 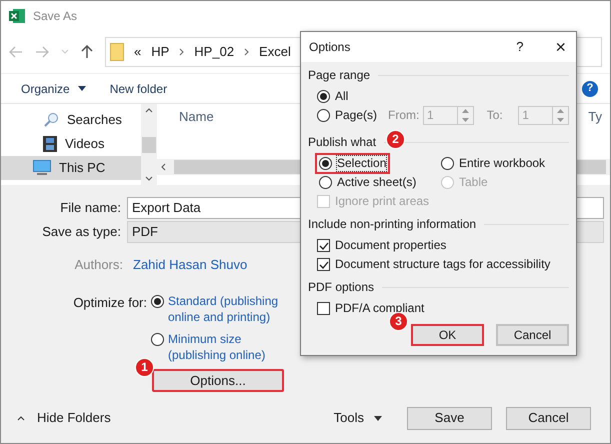 I want to click on spreadsheet-app-icon, so click(x=17, y=16).